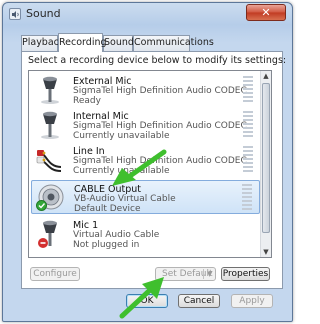 The image size is (320, 324). I want to click on device-description: VB-Audio Virtual Cable, so click(125, 199).